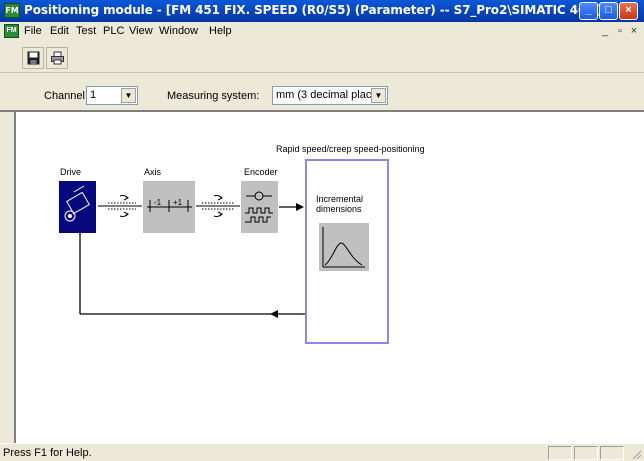  What do you see at coordinates (141, 31) in the screenshot?
I see `menu-view: View` at bounding box center [141, 31].